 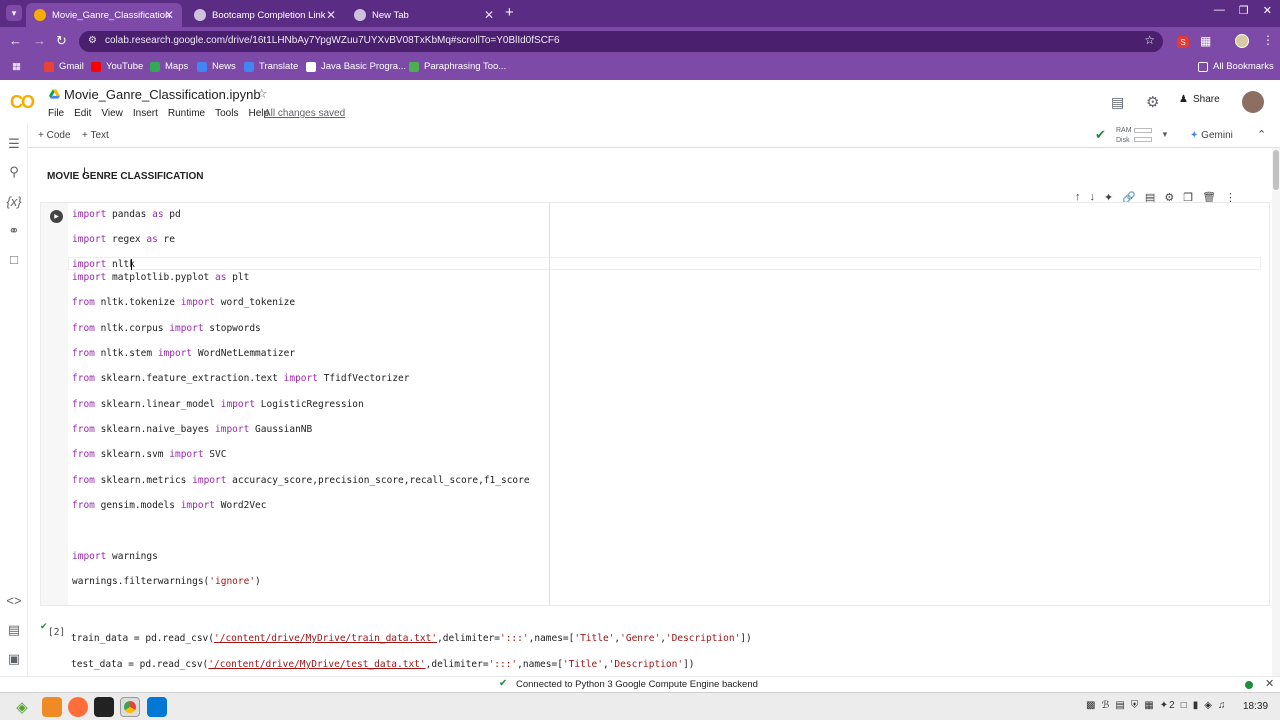 I want to click on gemini-button: ✦ Gemini, so click(x=1211, y=135).